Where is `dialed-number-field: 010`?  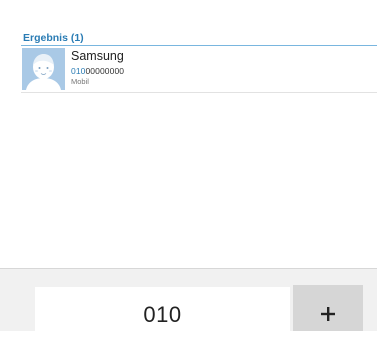 dialed-number-field: 010 is located at coordinates (162, 309).